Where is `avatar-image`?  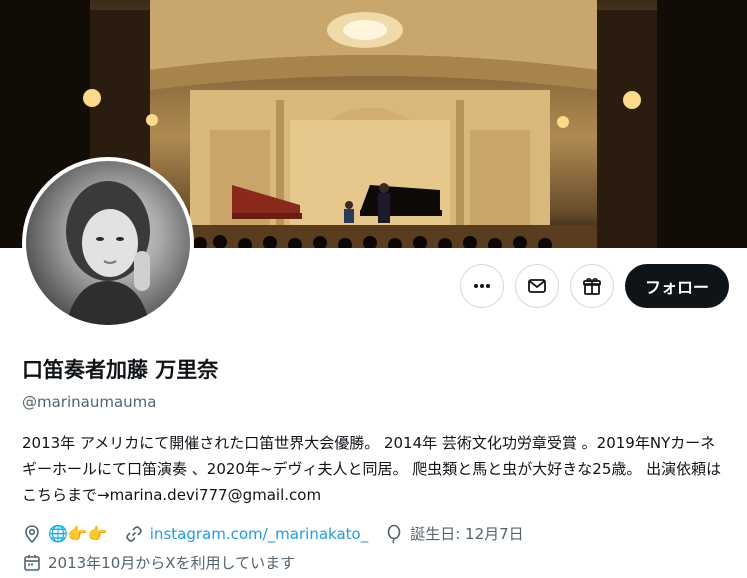 avatar-image is located at coordinates (108, 243).